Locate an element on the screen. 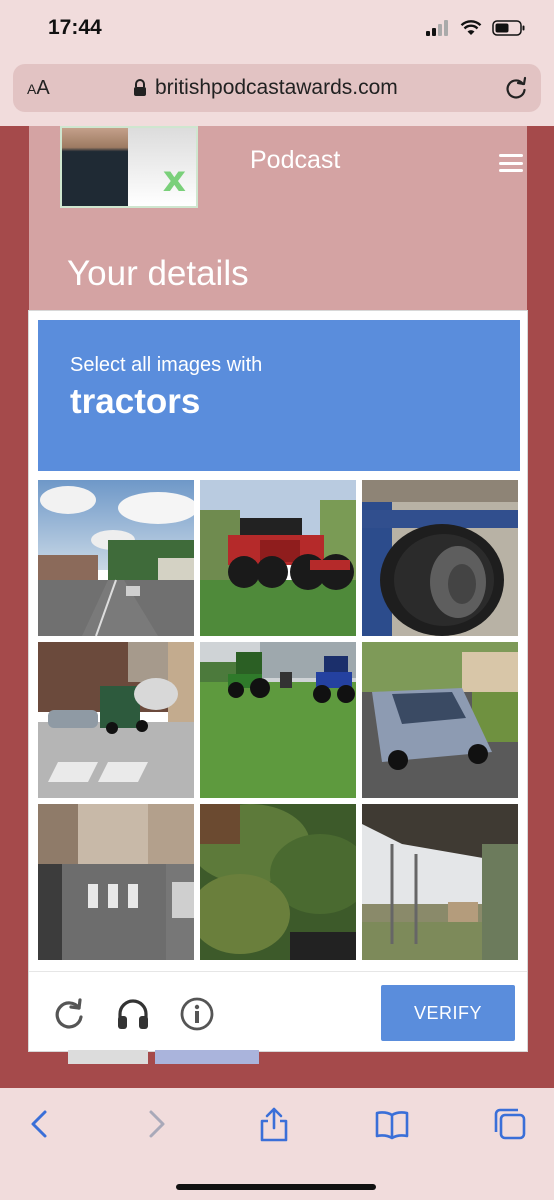  verify-button: VERIFY is located at coordinates (448, 1013).